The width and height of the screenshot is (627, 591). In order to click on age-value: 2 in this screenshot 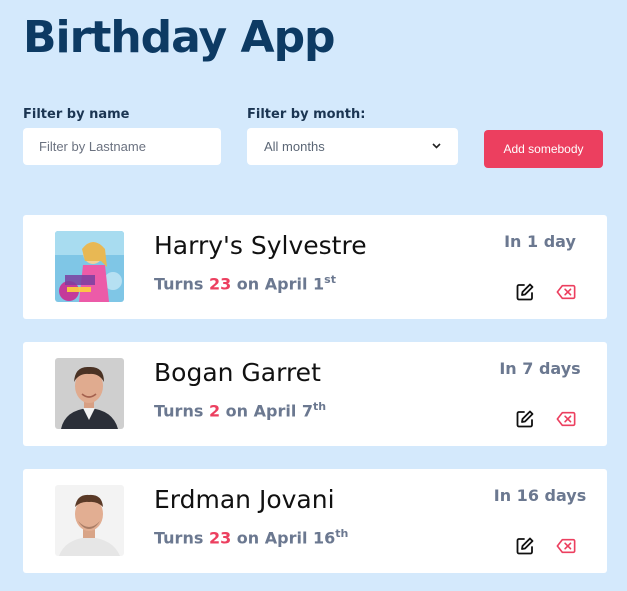, I will do `click(214, 411)`.